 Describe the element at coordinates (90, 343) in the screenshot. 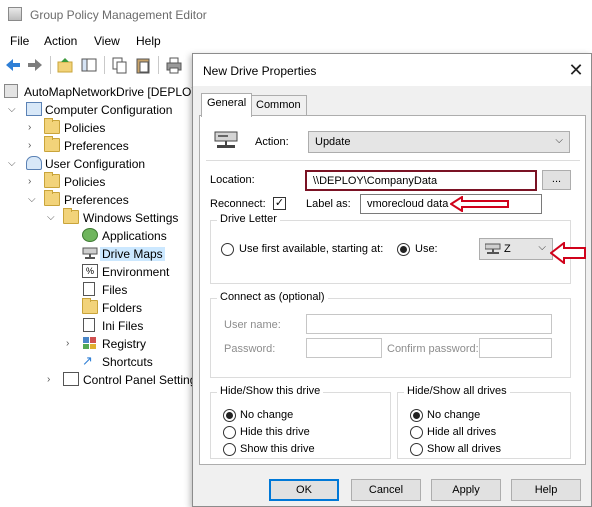

I see `registry-icon` at that location.